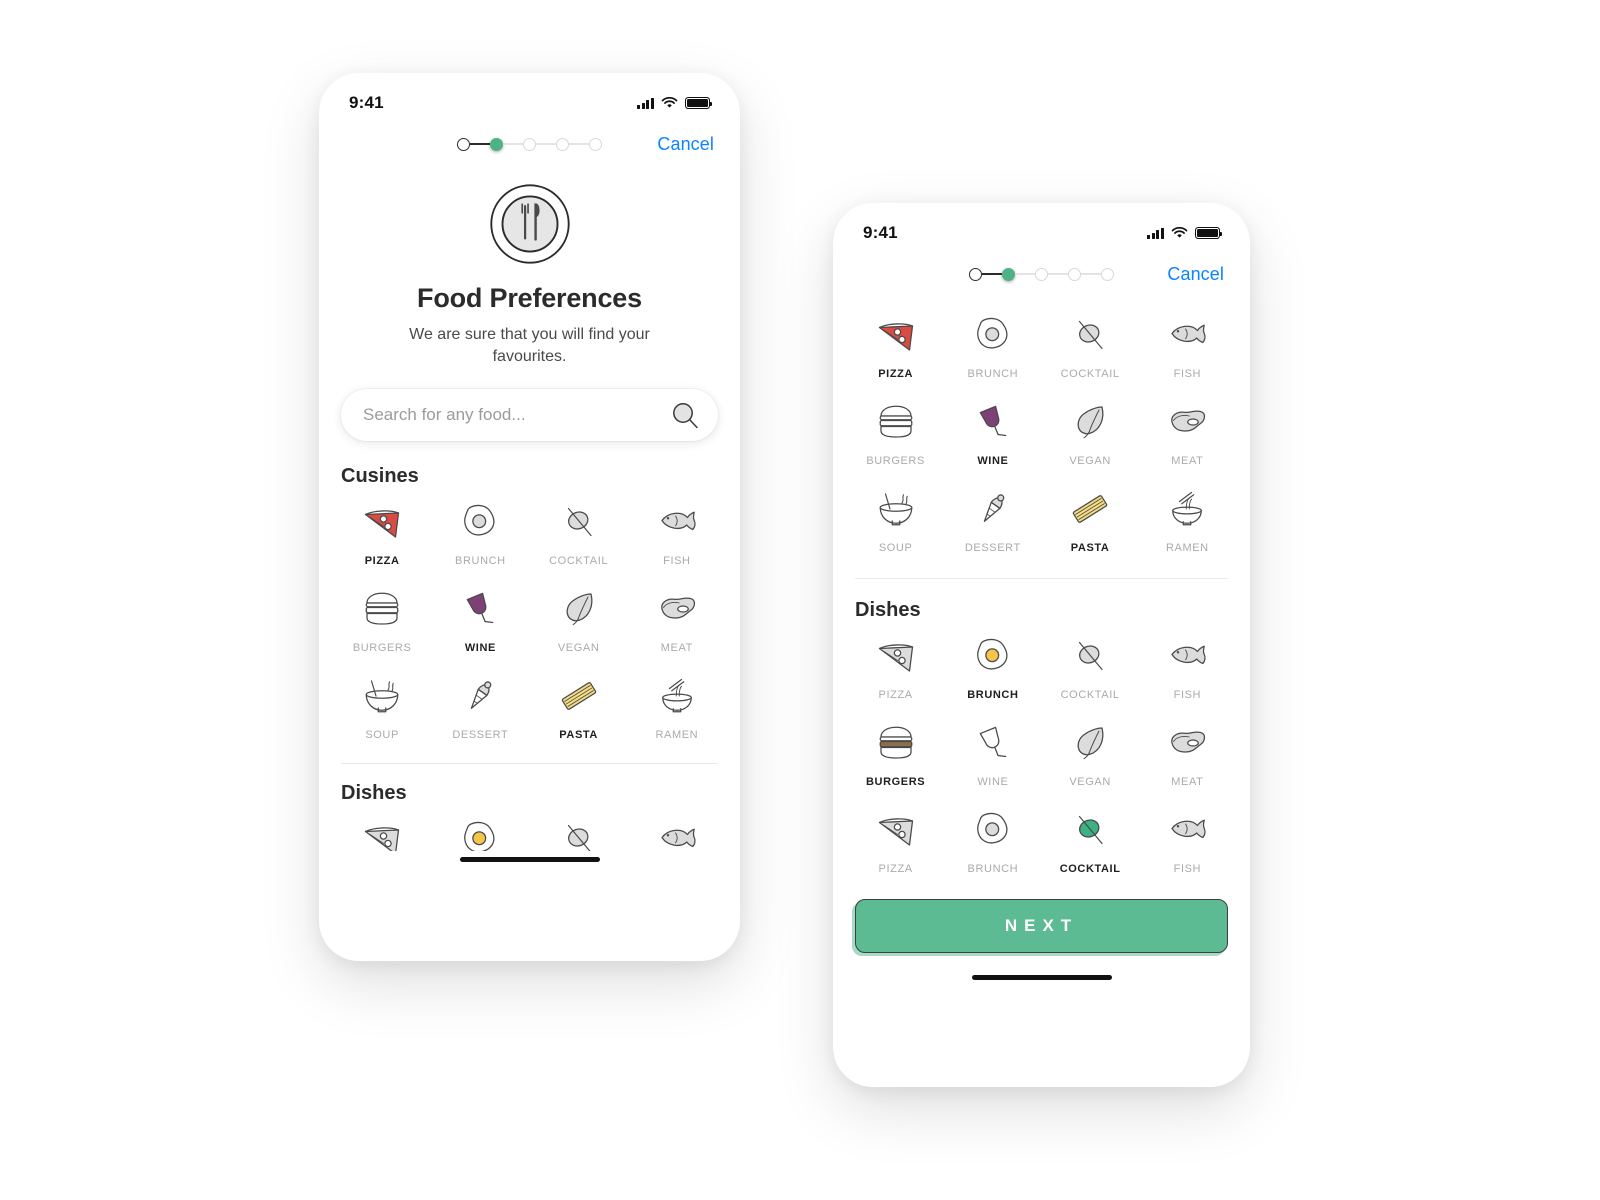 This screenshot has height=1200, width=1600. Describe the element at coordinates (529, 860) in the screenshot. I see `home-indicator` at that location.